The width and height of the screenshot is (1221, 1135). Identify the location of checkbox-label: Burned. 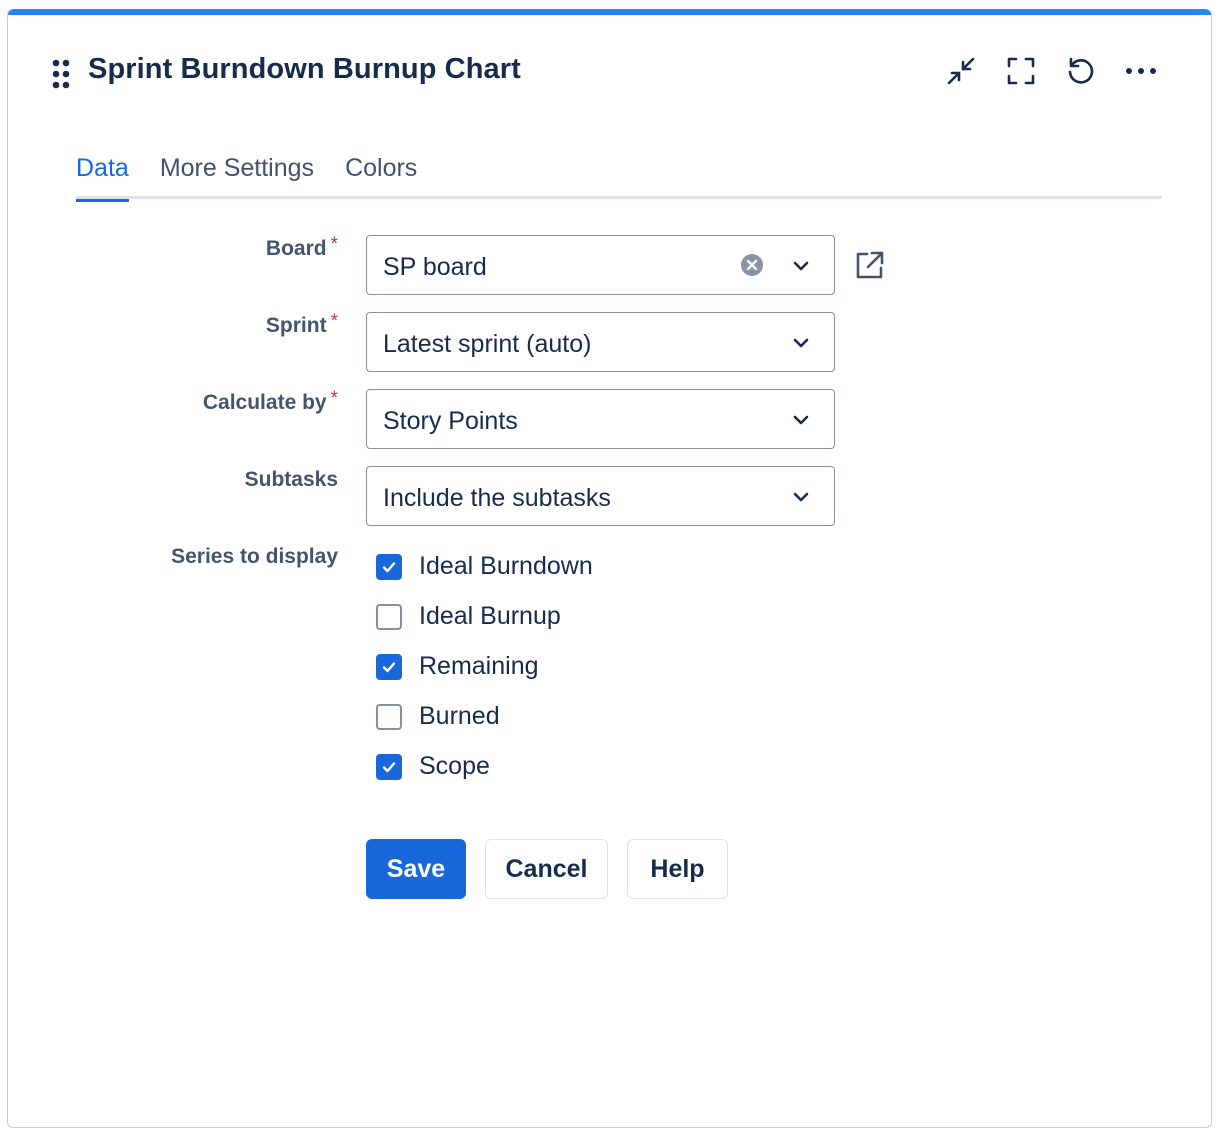
(459, 716).